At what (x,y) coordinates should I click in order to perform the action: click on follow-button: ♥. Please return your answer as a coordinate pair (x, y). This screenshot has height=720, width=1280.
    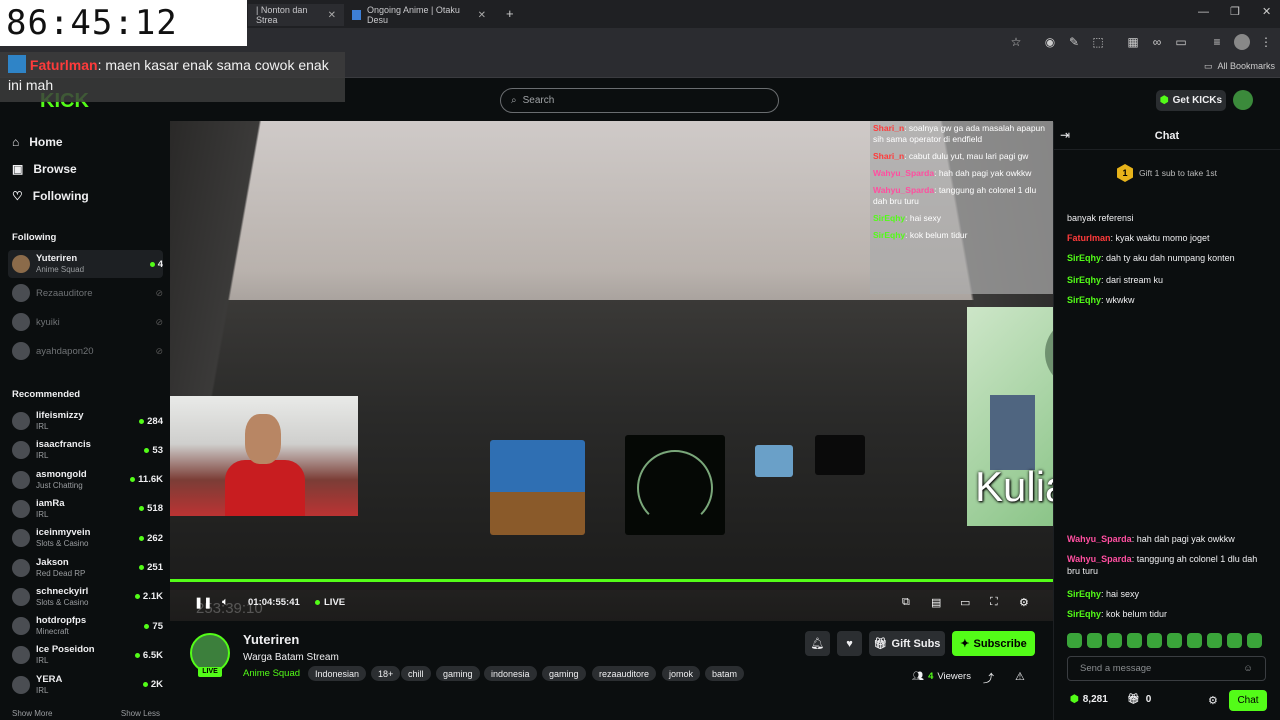
    Looking at the image, I should click on (849, 643).